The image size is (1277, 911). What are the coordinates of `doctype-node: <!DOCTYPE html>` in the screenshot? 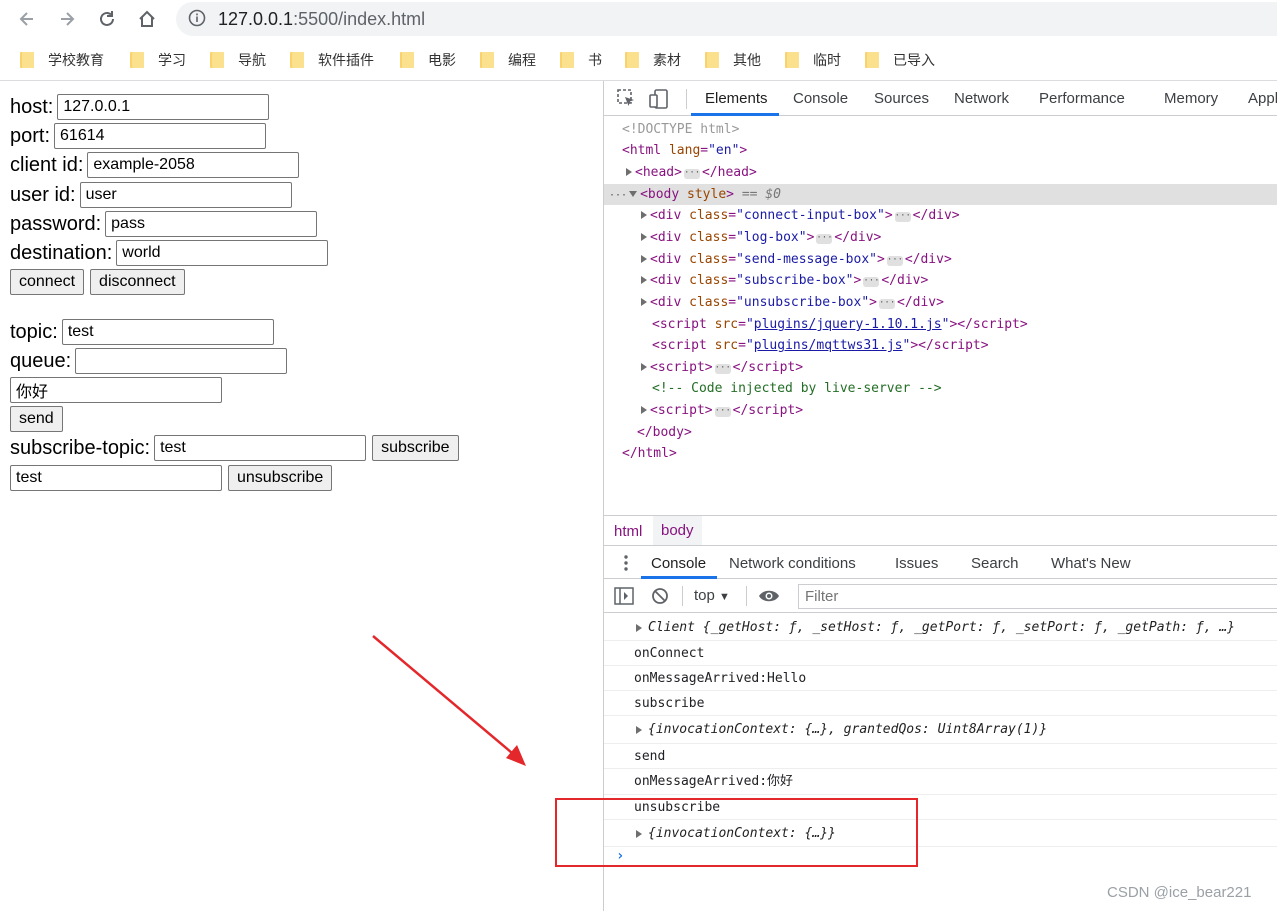 It's located at (680, 130).